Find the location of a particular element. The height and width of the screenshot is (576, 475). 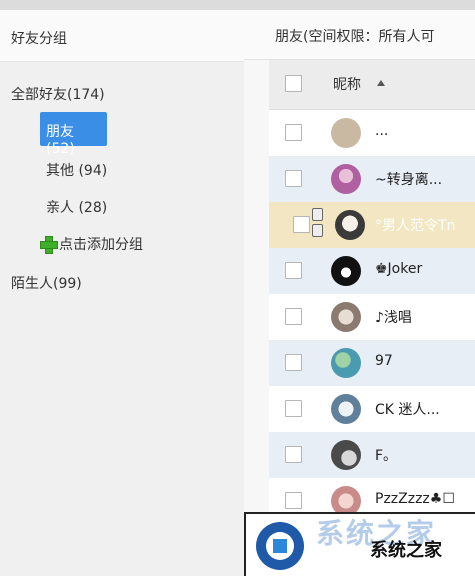

add-group-button: 点击添加分组 is located at coordinates (91, 244).